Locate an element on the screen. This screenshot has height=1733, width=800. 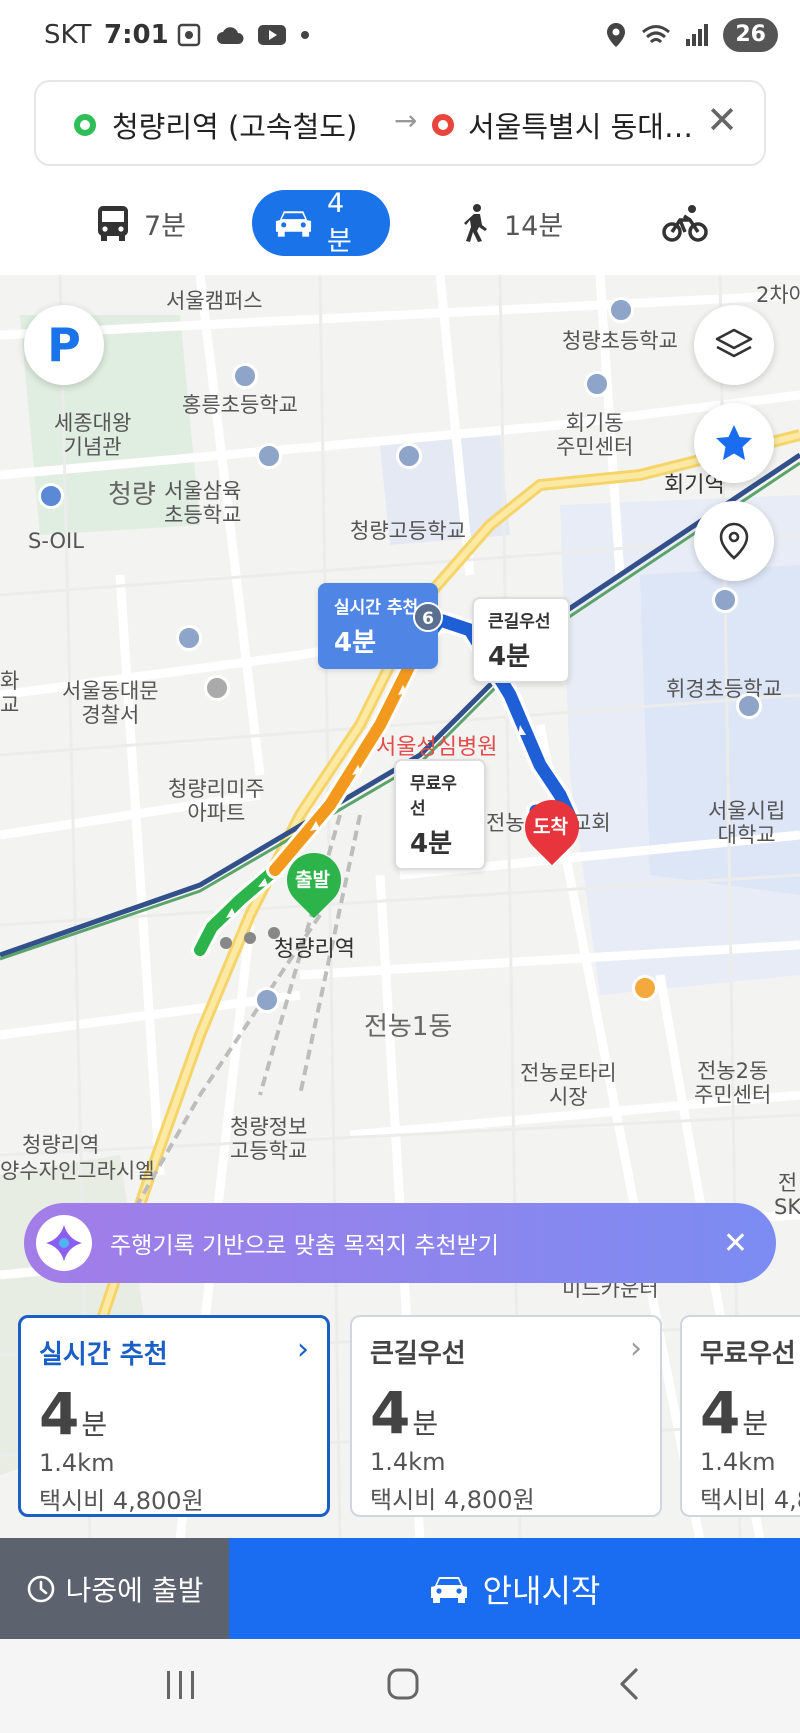
clock: 7:01 is located at coordinates (136, 35).